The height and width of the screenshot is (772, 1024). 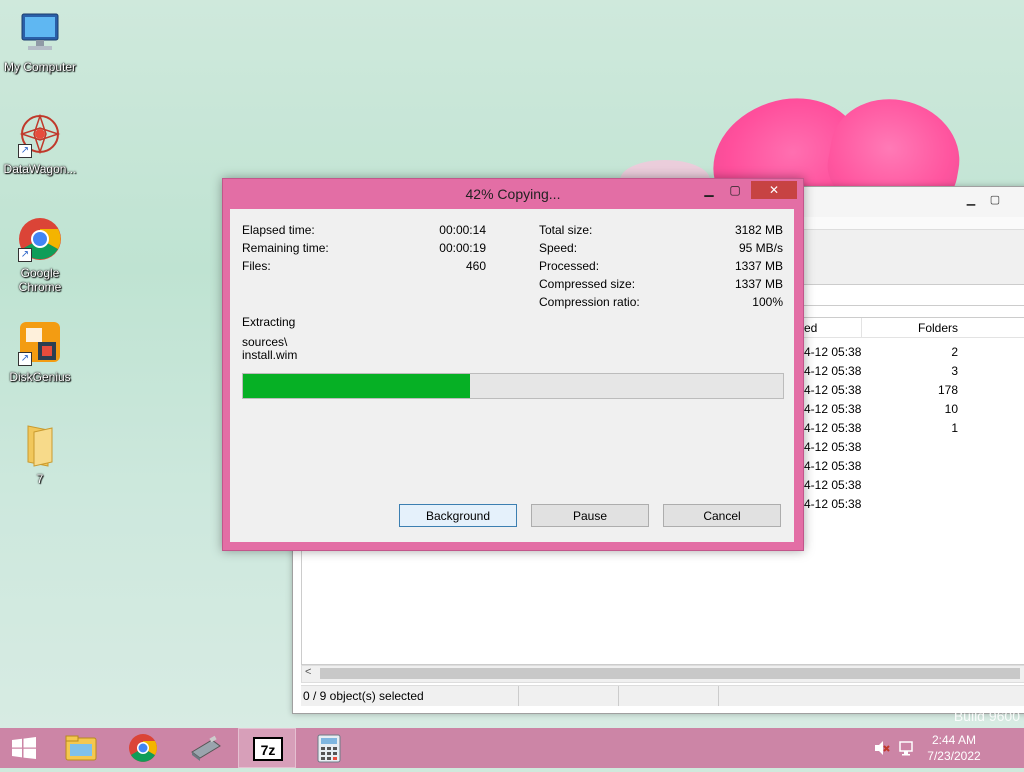 I want to click on svg-text: 7z, so click(x=268, y=750).